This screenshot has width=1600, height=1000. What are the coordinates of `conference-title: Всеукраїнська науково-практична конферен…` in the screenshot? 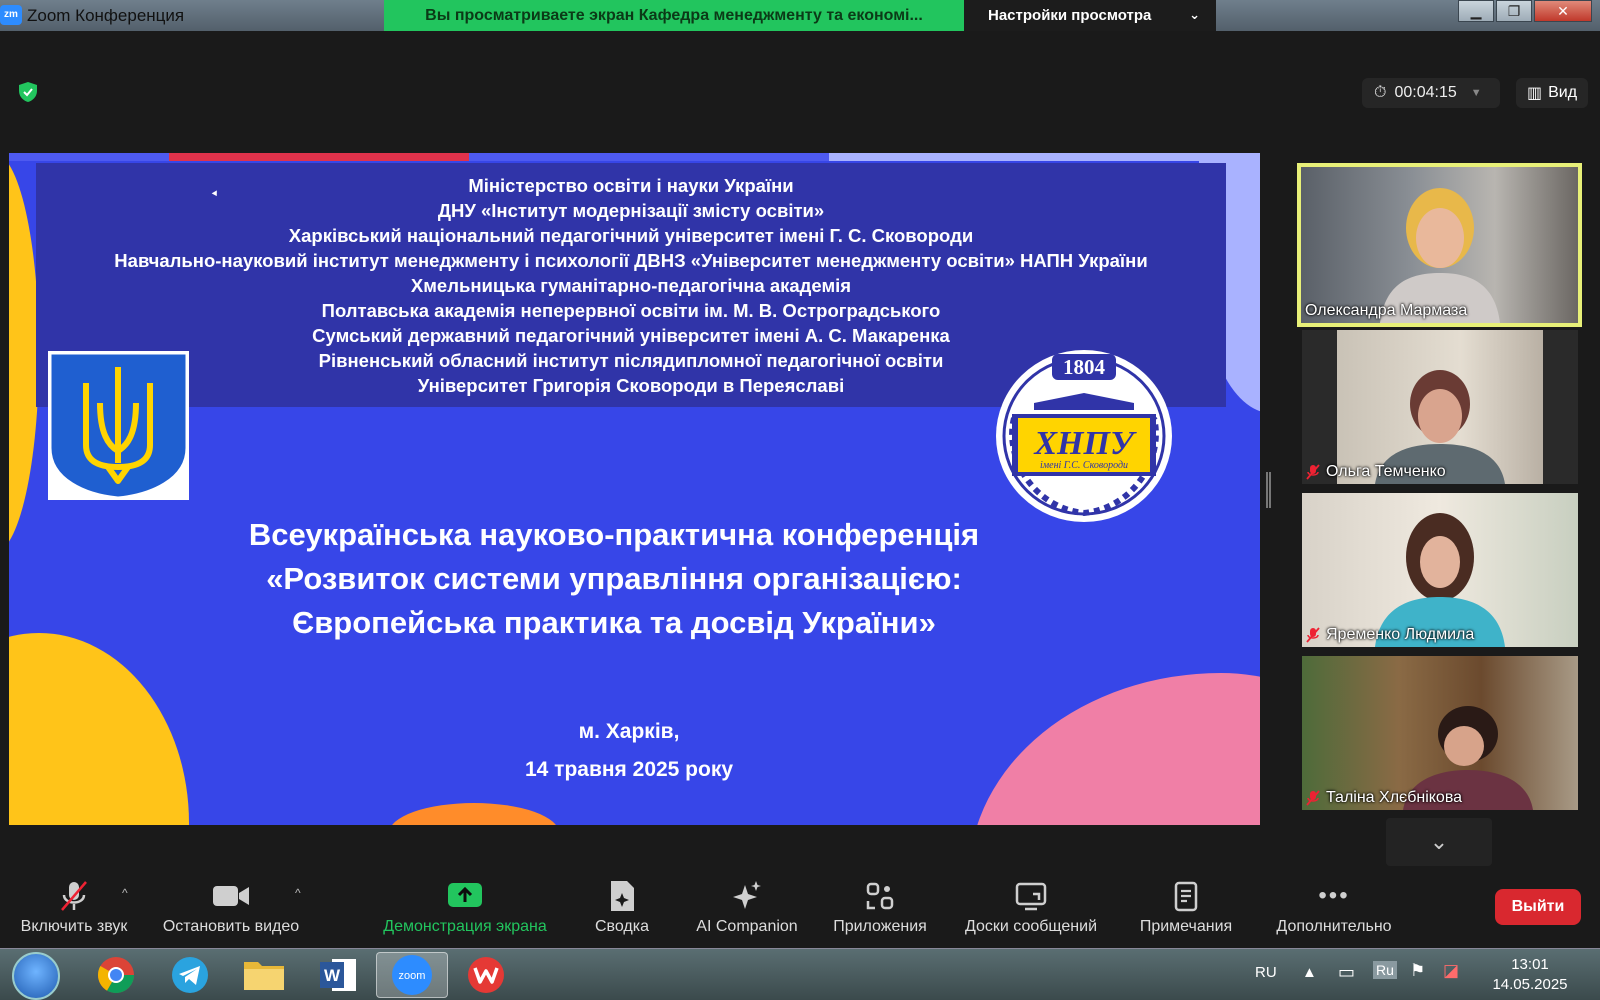 It's located at (614, 579).